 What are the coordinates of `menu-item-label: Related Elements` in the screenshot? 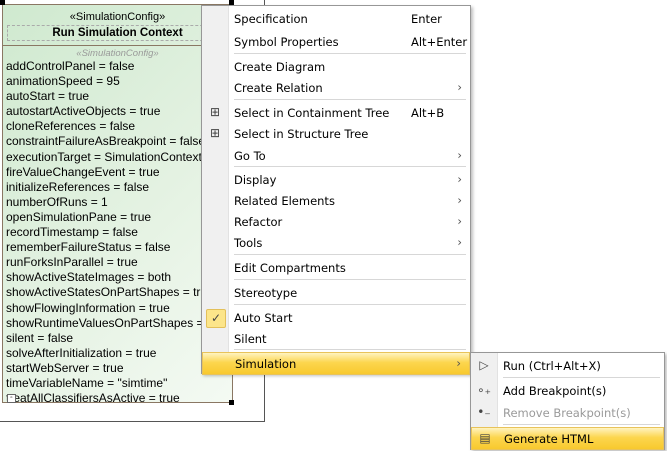 It's located at (284, 201).